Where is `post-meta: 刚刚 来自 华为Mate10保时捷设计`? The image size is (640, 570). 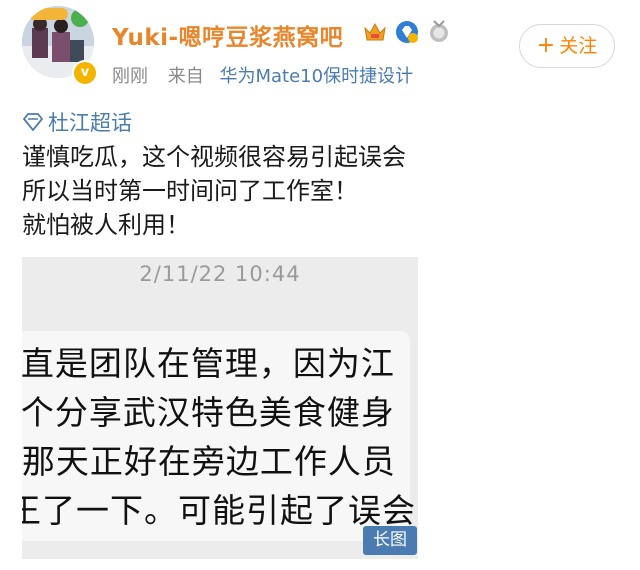
post-meta: 刚刚 来自 华为Mate10保时捷设计 is located at coordinates (262, 75).